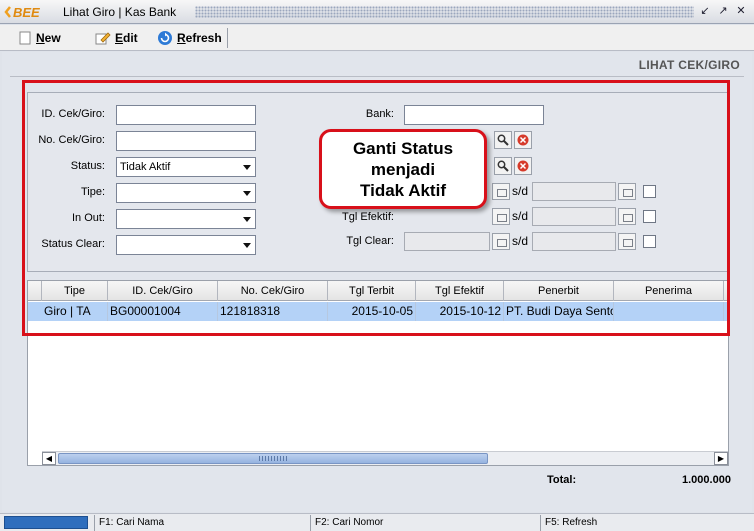 The image size is (754, 531). What do you see at coordinates (372, 291) in the screenshot?
I see `col-header-tgl-terbit: Tgl Terbit` at bounding box center [372, 291].